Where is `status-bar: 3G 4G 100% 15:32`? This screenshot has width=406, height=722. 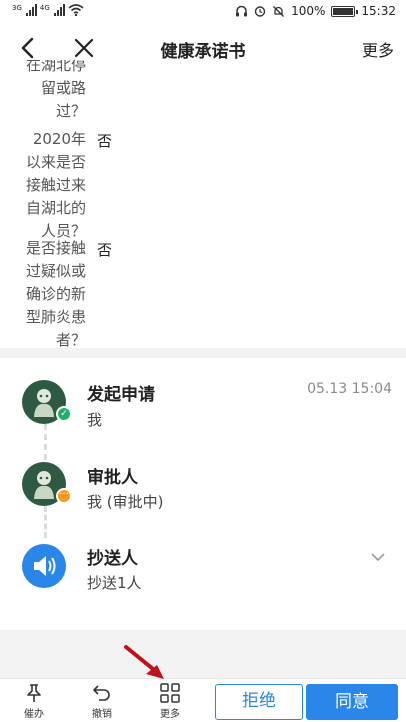
status-bar: 3G 4G 100% 15:32 is located at coordinates (203, 12).